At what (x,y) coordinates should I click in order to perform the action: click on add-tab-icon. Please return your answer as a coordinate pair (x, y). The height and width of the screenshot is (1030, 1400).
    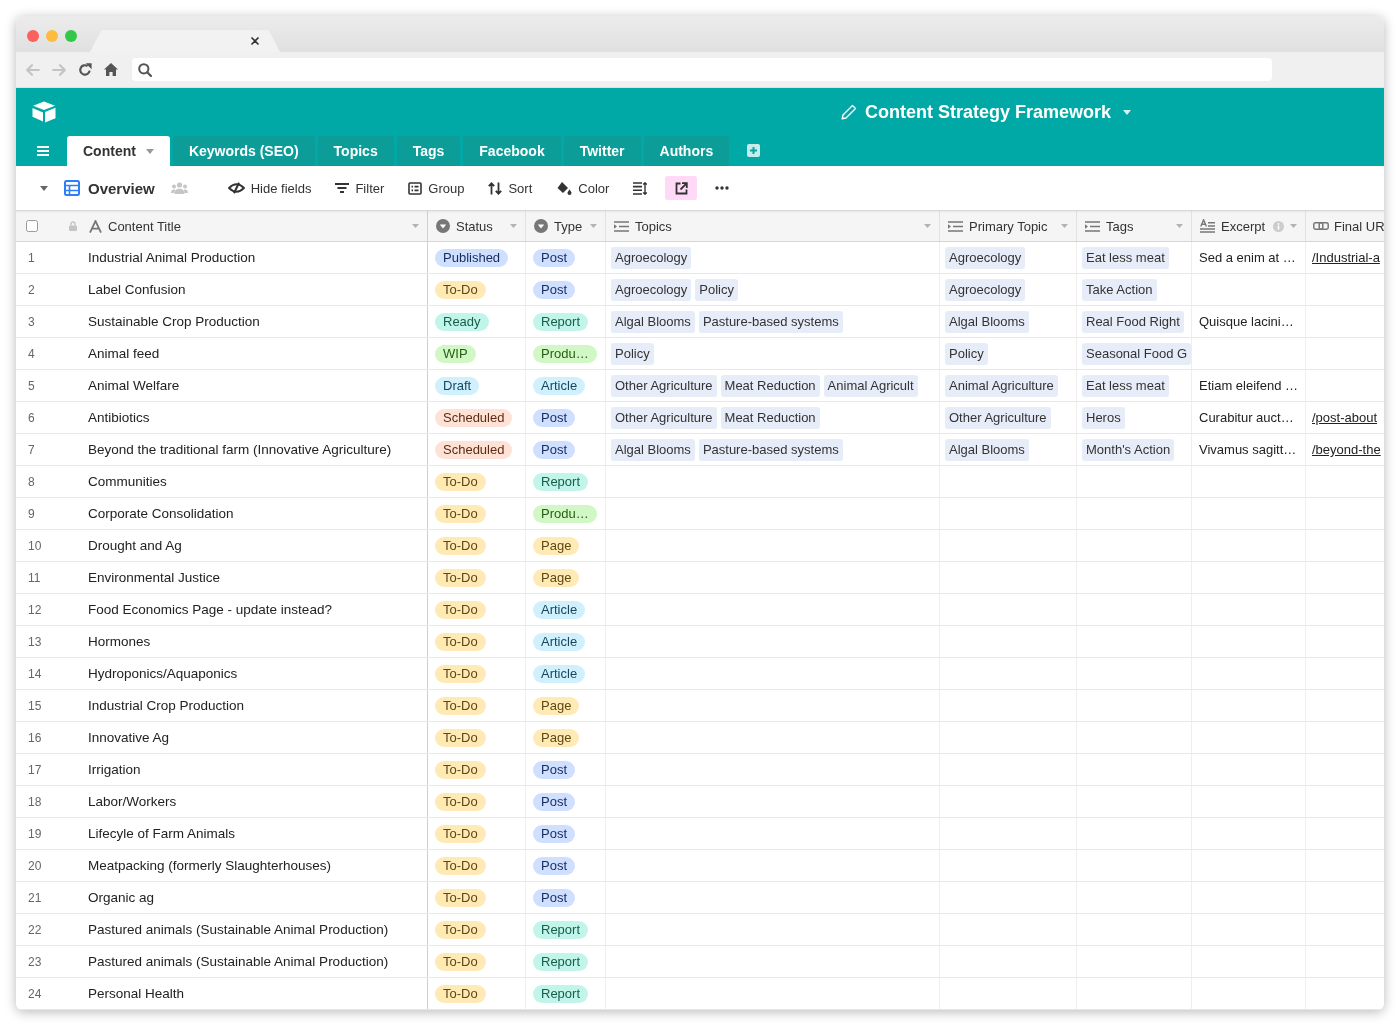
    Looking at the image, I should click on (754, 150).